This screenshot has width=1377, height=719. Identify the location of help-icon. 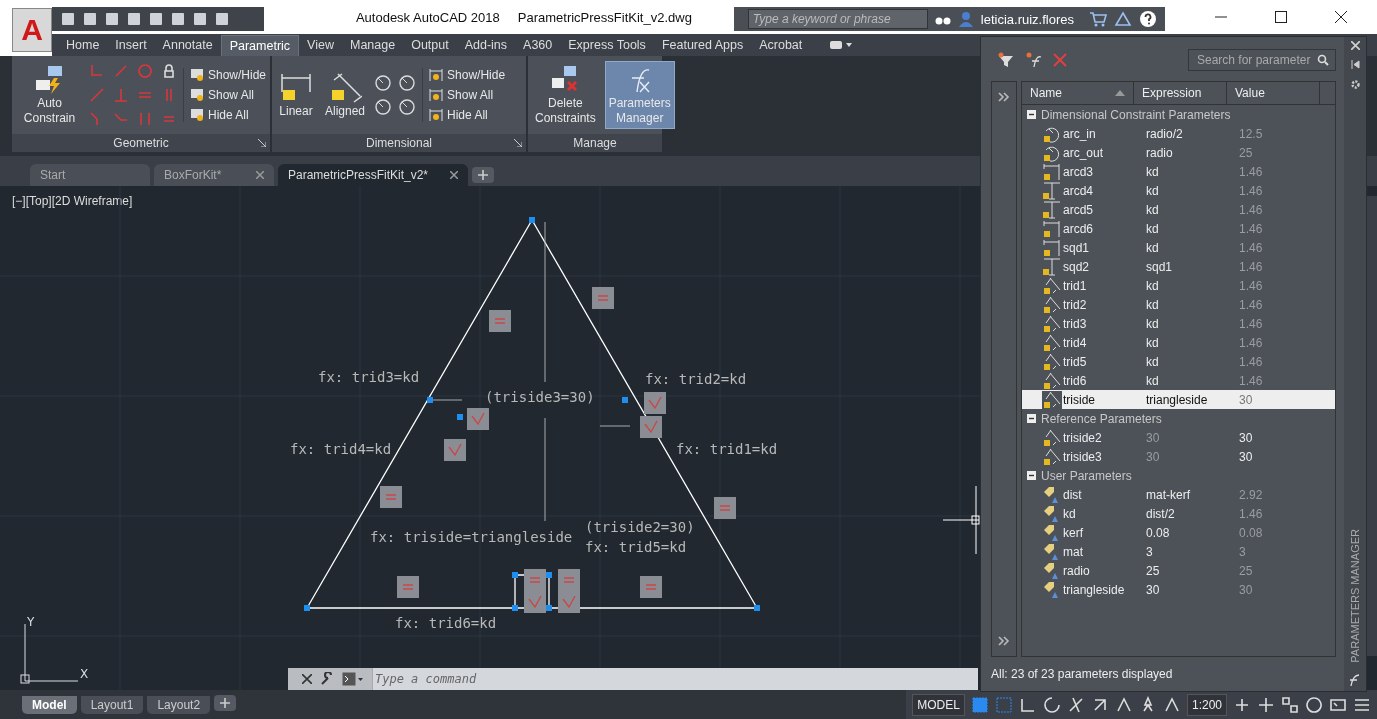
(1148, 19).